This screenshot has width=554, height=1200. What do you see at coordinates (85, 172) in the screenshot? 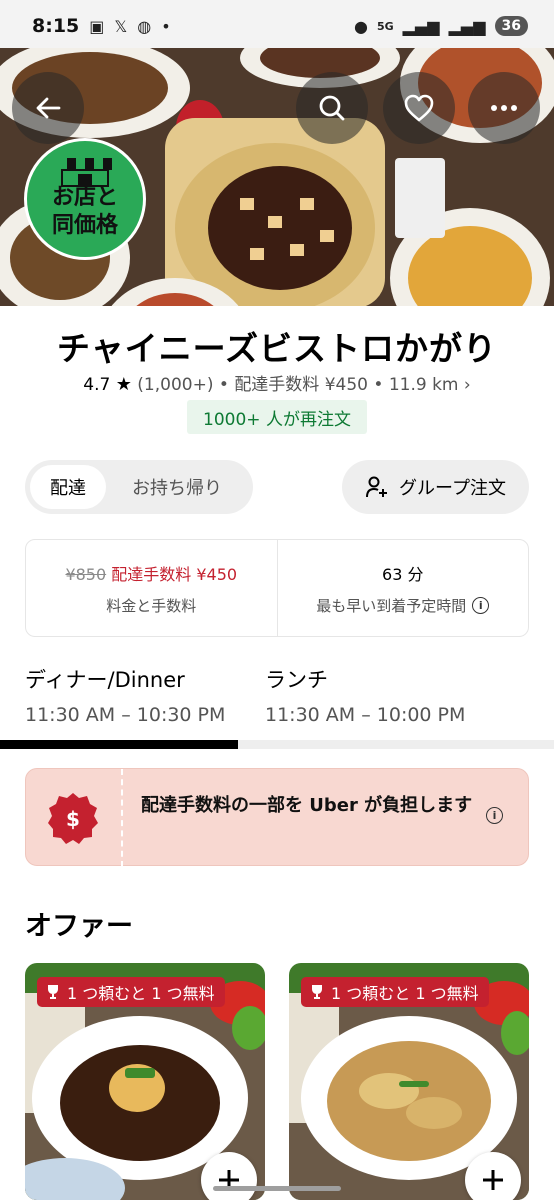
I see `shop-icon` at bounding box center [85, 172].